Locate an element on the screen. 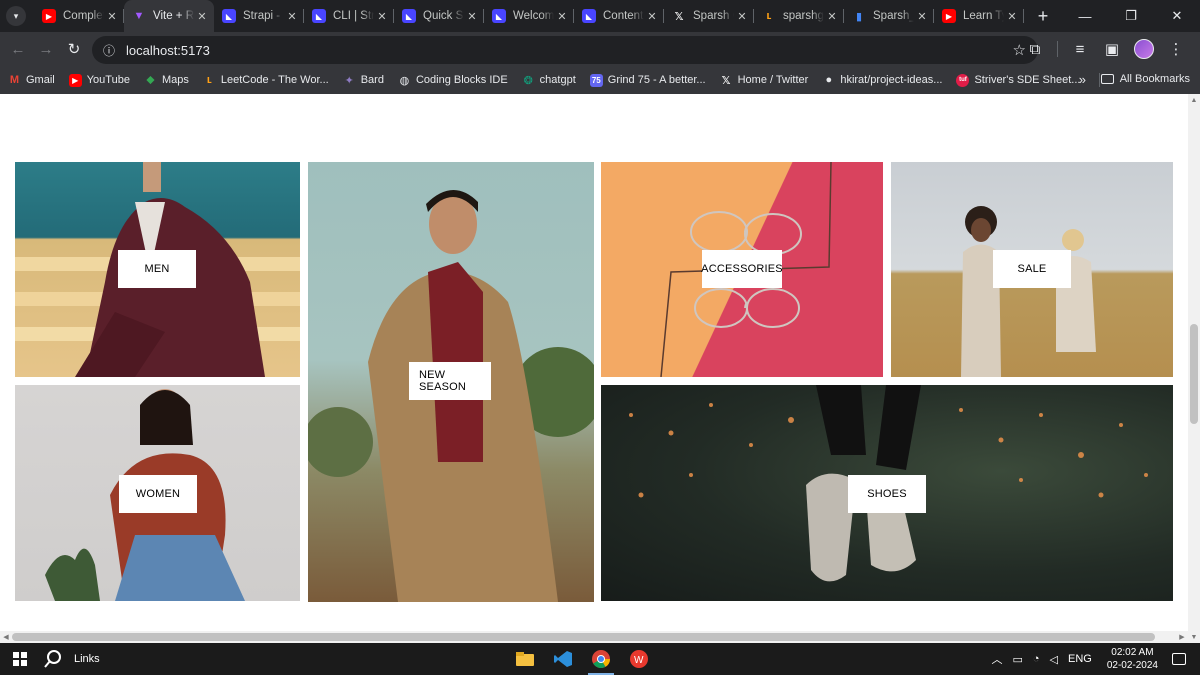  category-label-women: WOMEN is located at coordinates (158, 494).